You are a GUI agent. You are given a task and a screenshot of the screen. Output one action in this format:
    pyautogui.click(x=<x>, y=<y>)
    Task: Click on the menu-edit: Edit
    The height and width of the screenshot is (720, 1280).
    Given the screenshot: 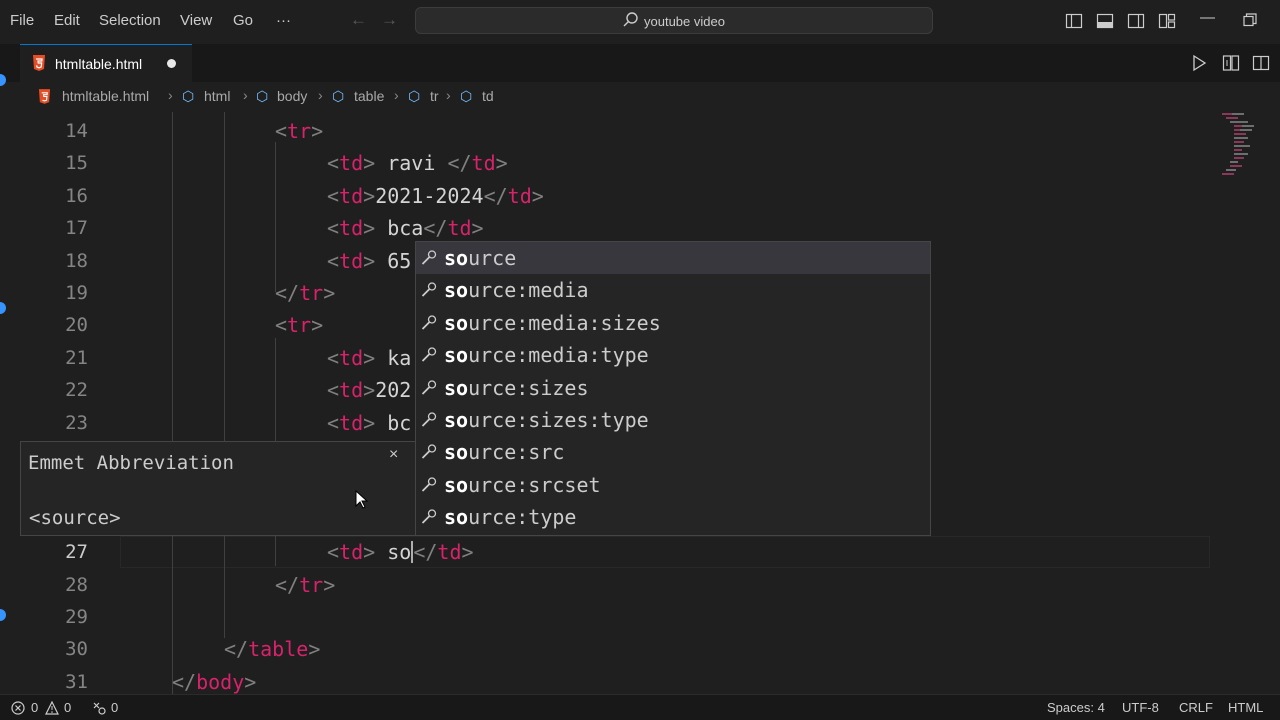 What is the action you would take?
    pyautogui.click(x=67, y=20)
    